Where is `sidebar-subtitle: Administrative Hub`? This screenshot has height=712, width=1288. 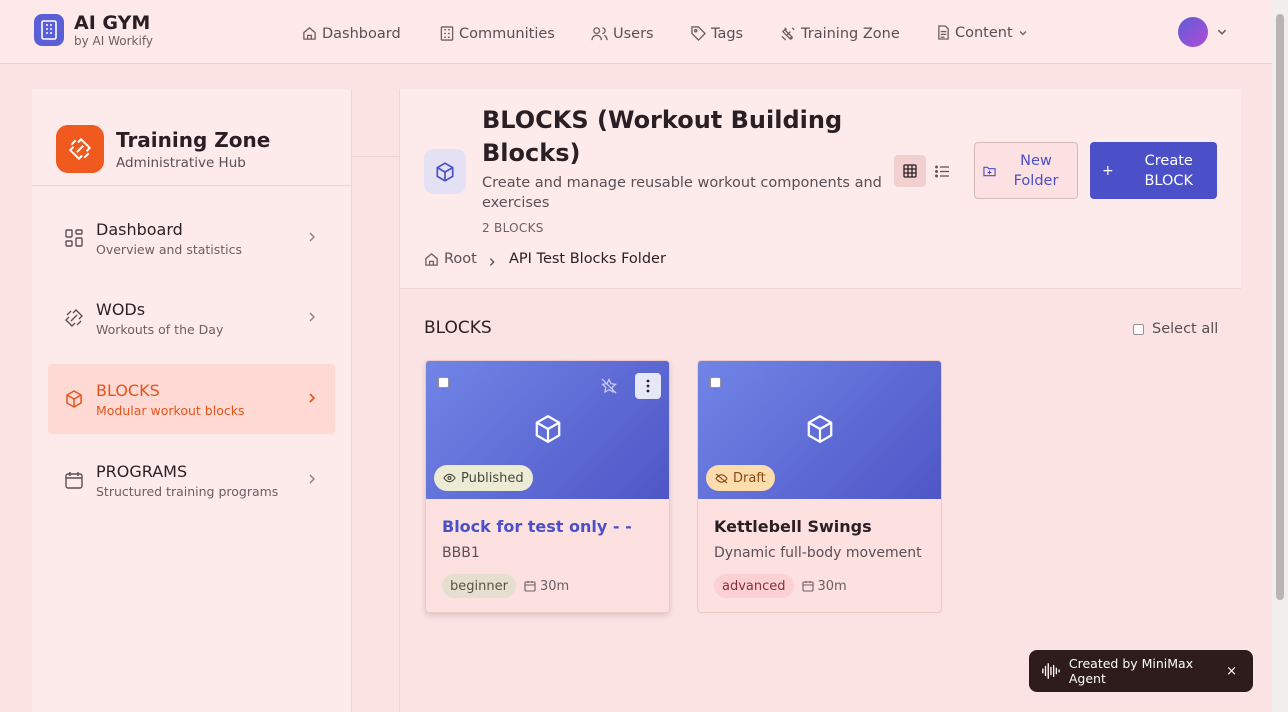
sidebar-subtitle: Administrative Hub is located at coordinates (181, 162).